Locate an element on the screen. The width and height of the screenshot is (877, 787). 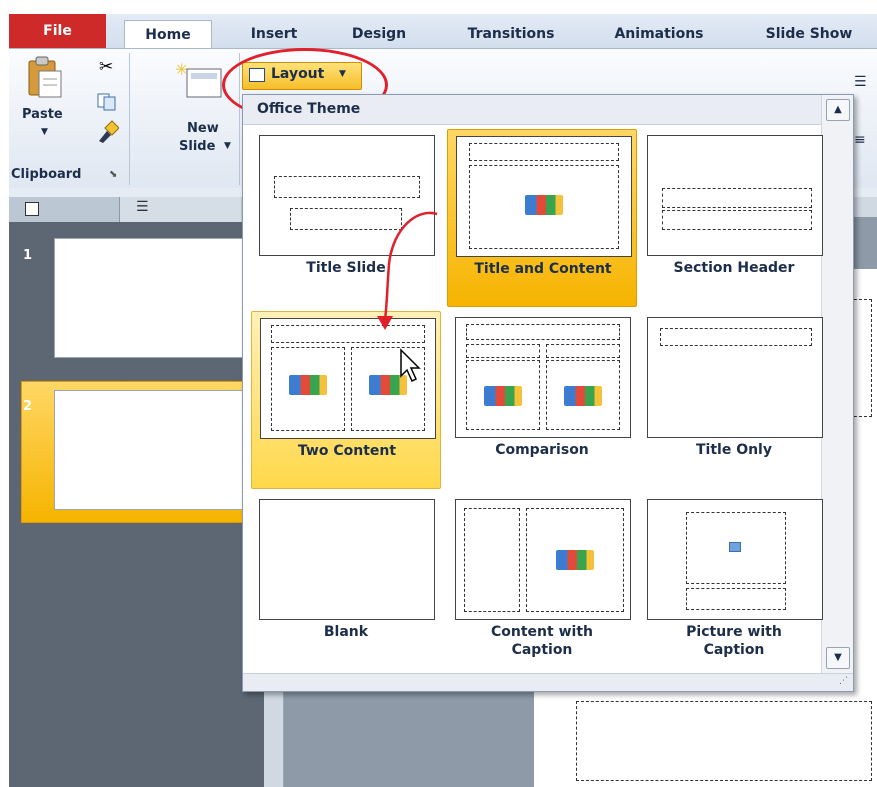
tab-slide-show: Slide Show is located at coordinates (809, 34).